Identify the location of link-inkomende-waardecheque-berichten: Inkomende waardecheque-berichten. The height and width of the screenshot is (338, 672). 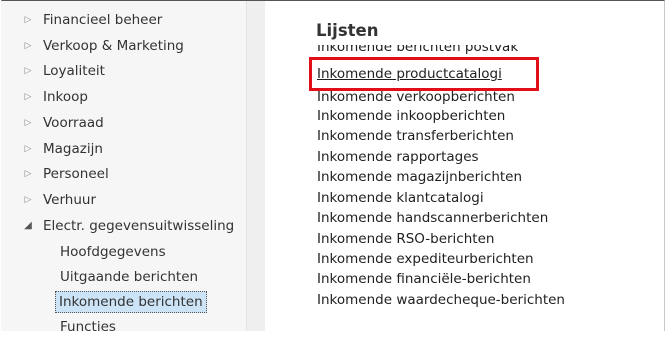
(441, 300).